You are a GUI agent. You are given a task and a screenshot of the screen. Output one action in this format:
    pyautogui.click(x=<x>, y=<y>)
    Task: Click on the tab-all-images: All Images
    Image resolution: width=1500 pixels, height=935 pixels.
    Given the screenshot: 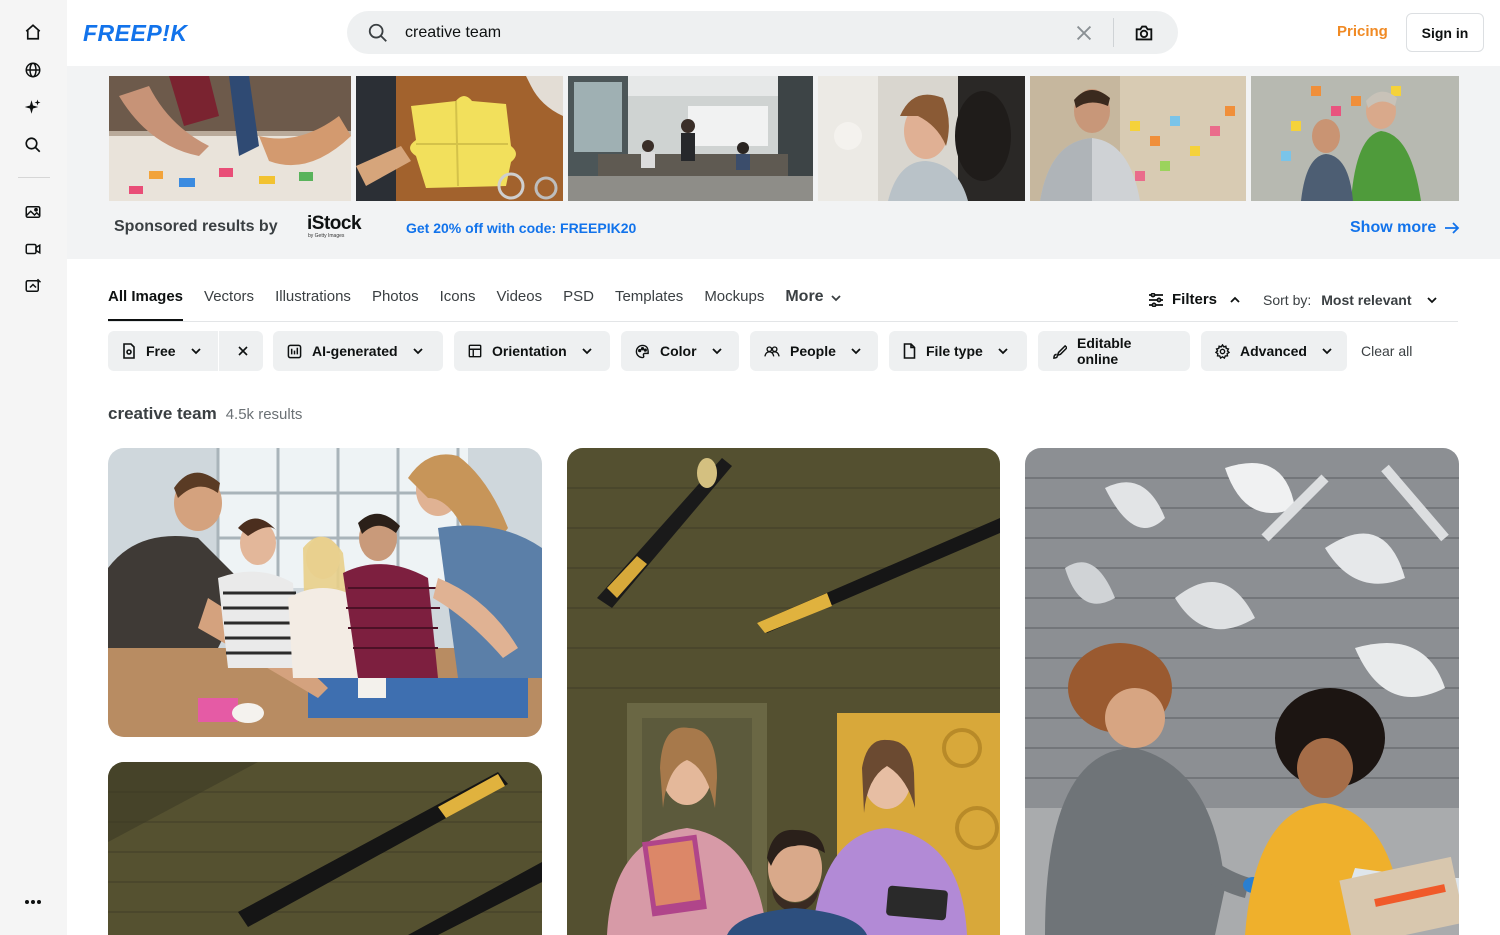 What is the action you would take?
    pyautogui.click(x=146, y=304)
    